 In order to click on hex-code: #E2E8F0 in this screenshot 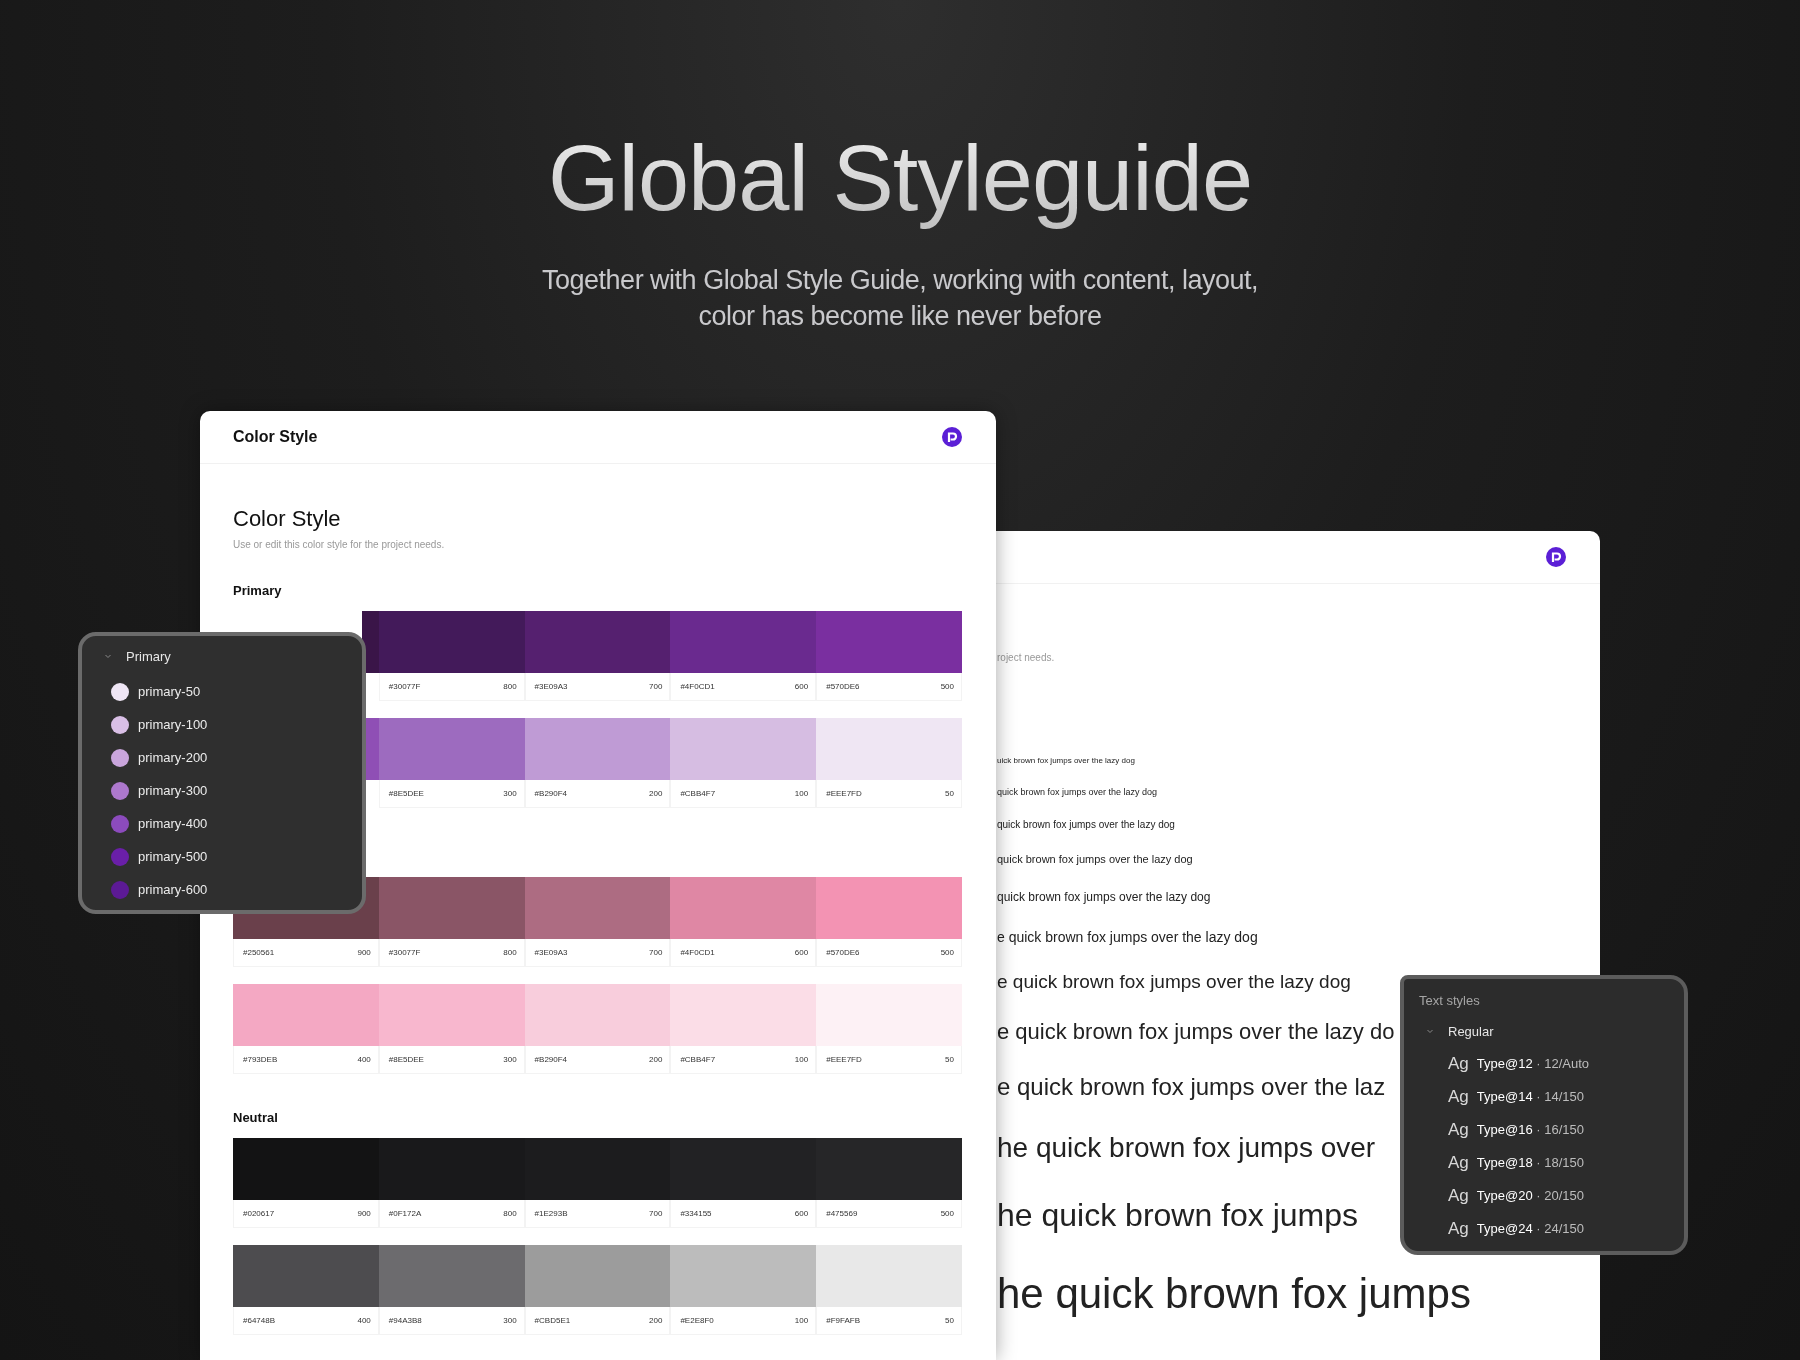, I will do `click(697, 1320)`.